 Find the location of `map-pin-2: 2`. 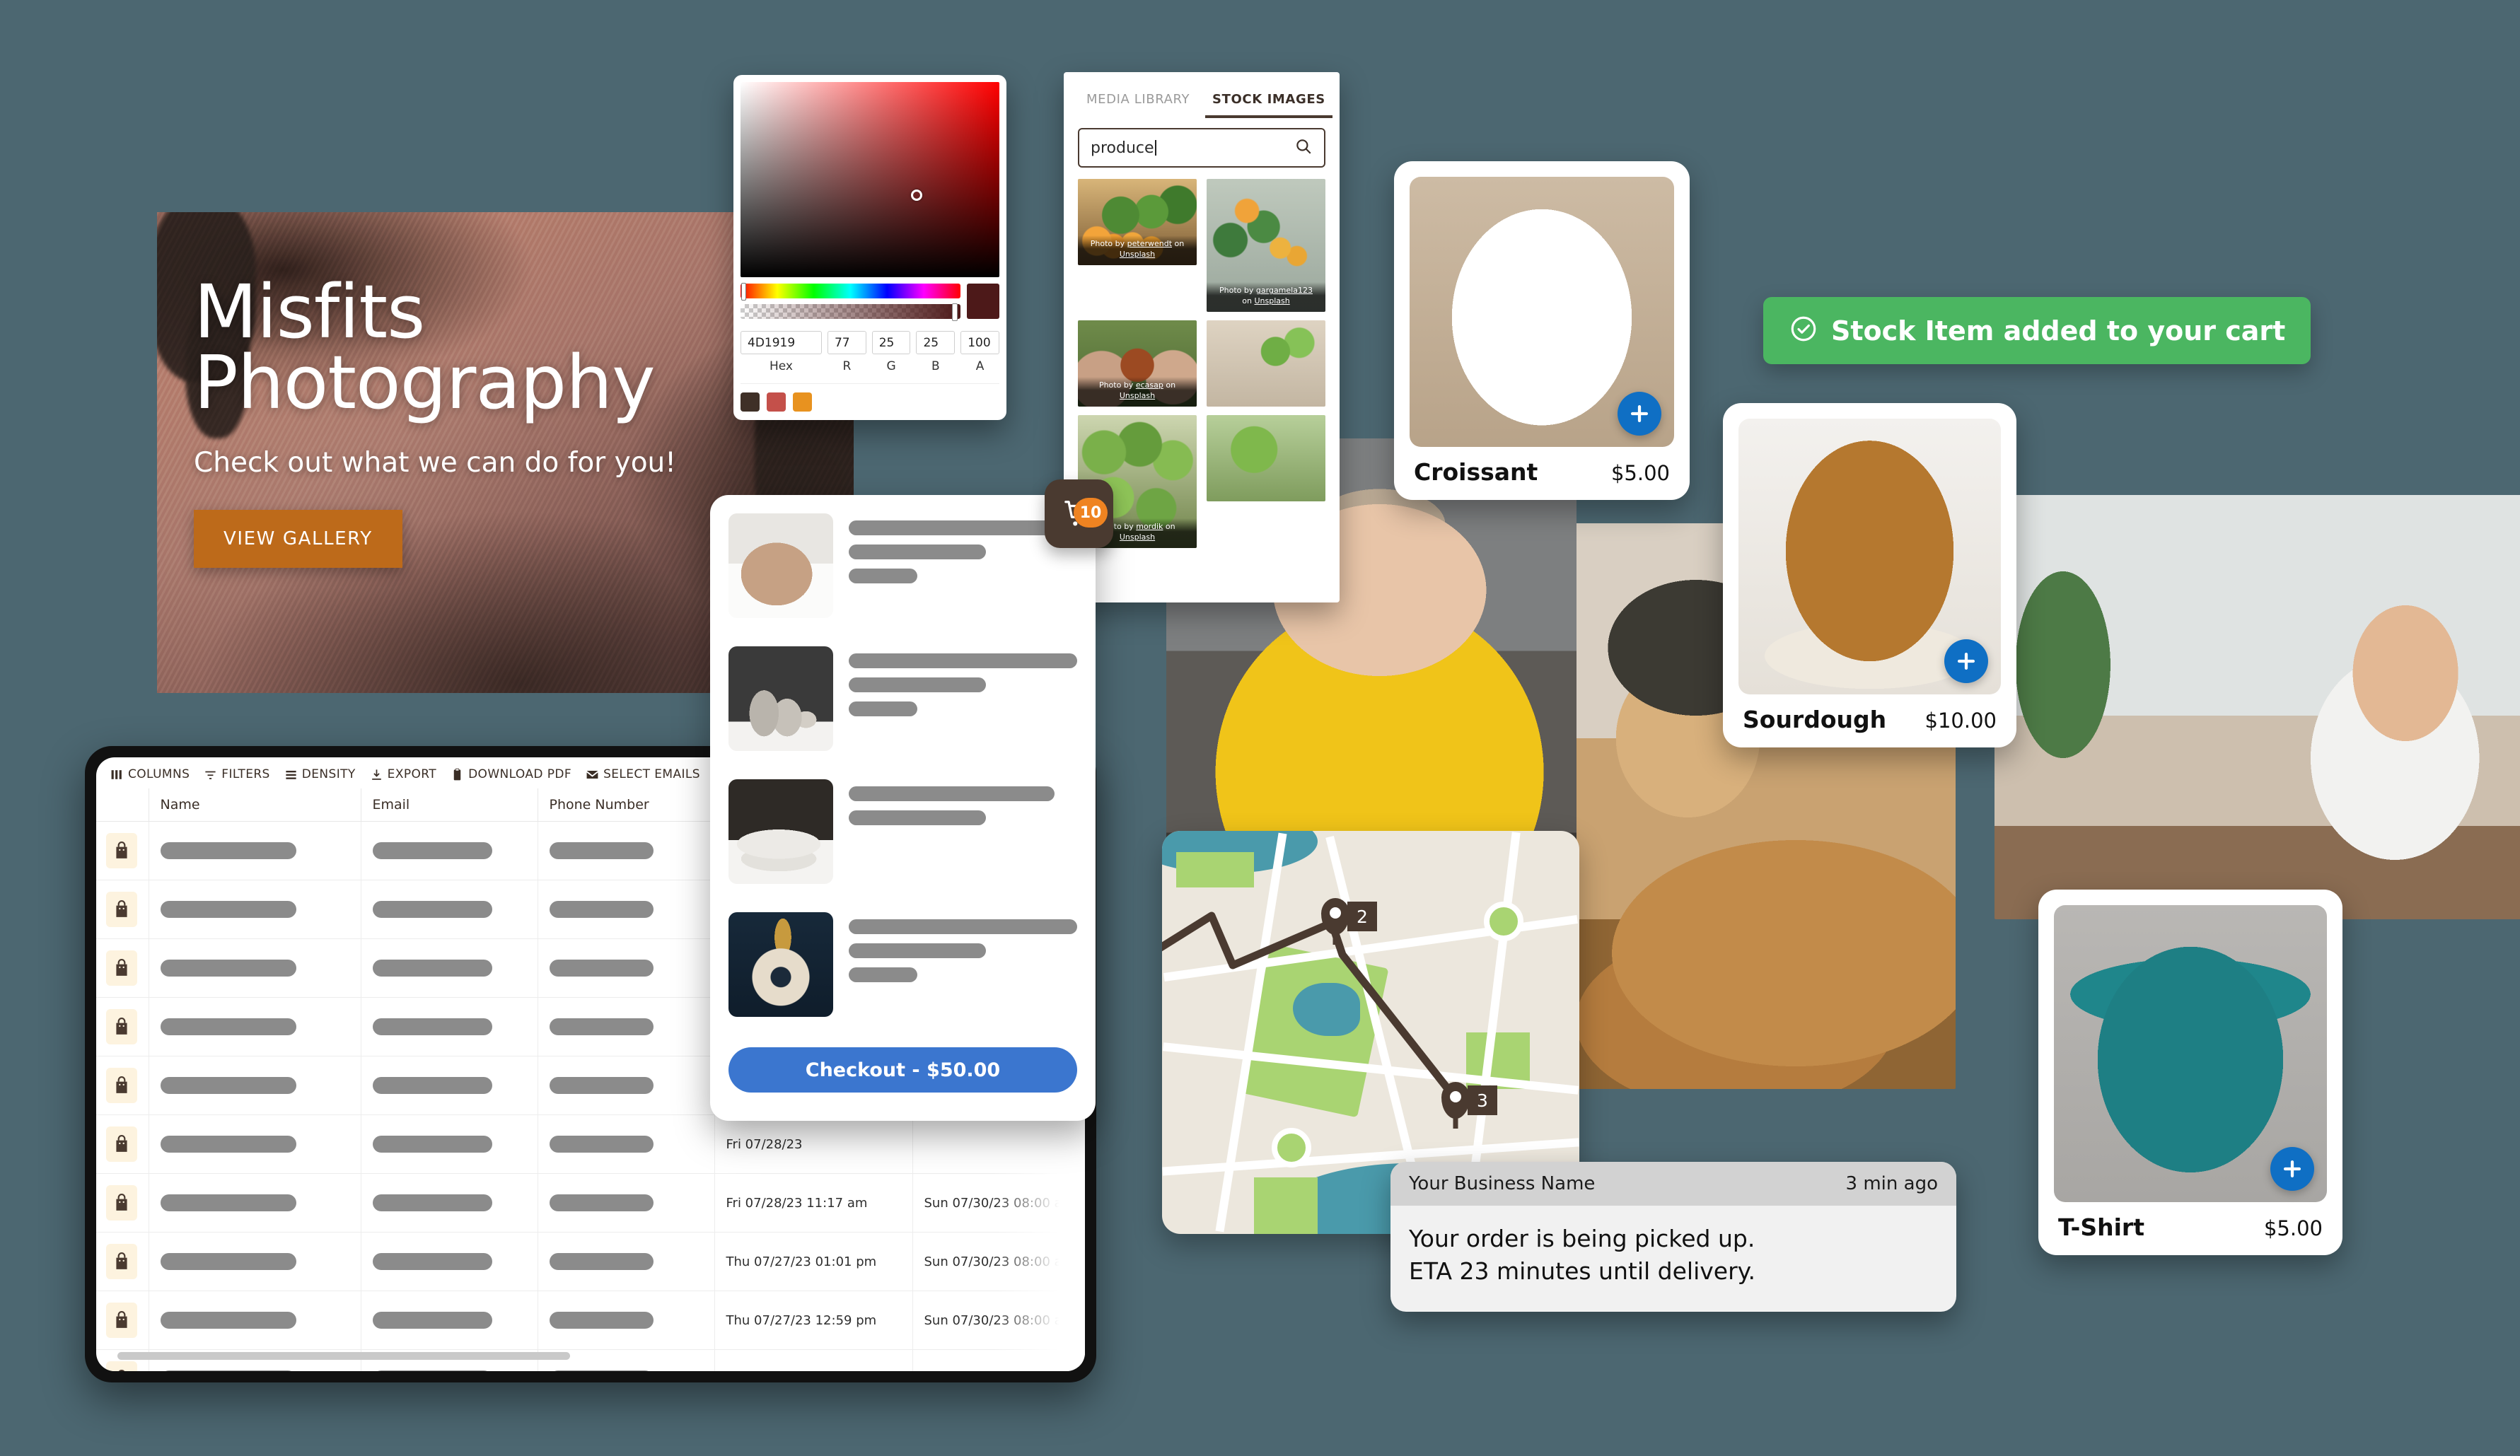

map-pin-2: 2 is located at coordinates (1349, 917).